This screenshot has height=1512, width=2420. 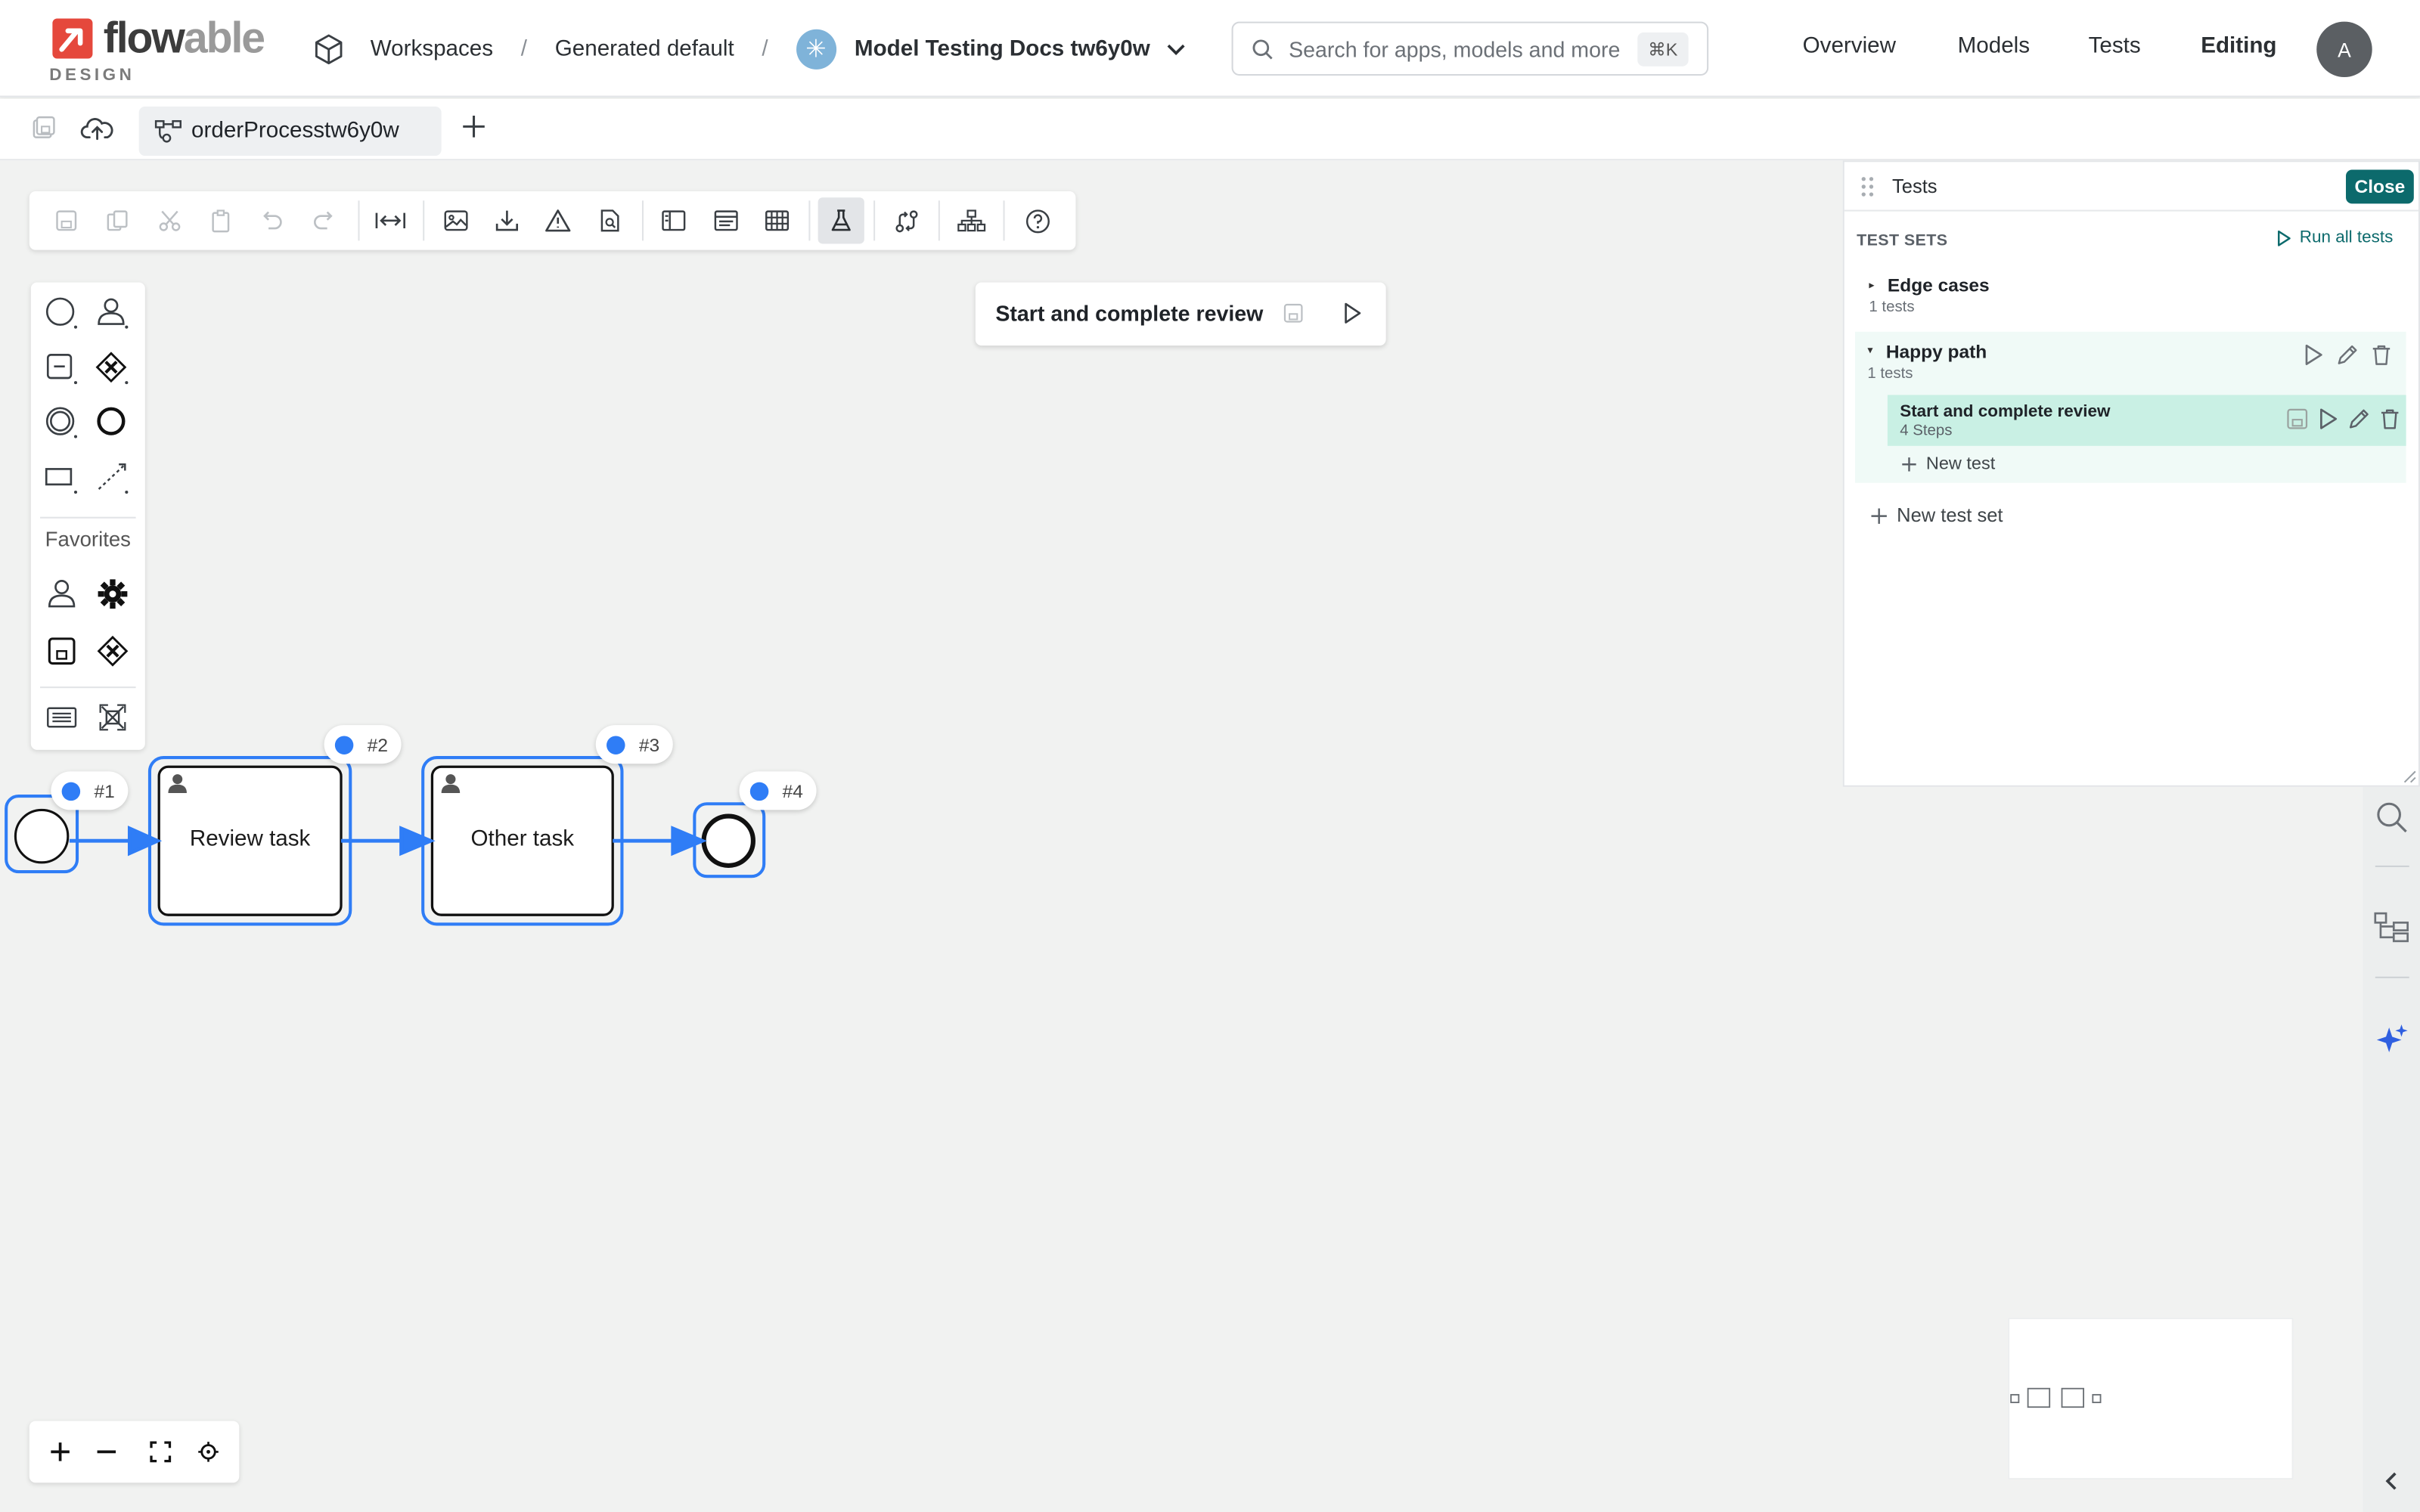 I want to click on run-test-set-icon, so click(x=2313, y=355).